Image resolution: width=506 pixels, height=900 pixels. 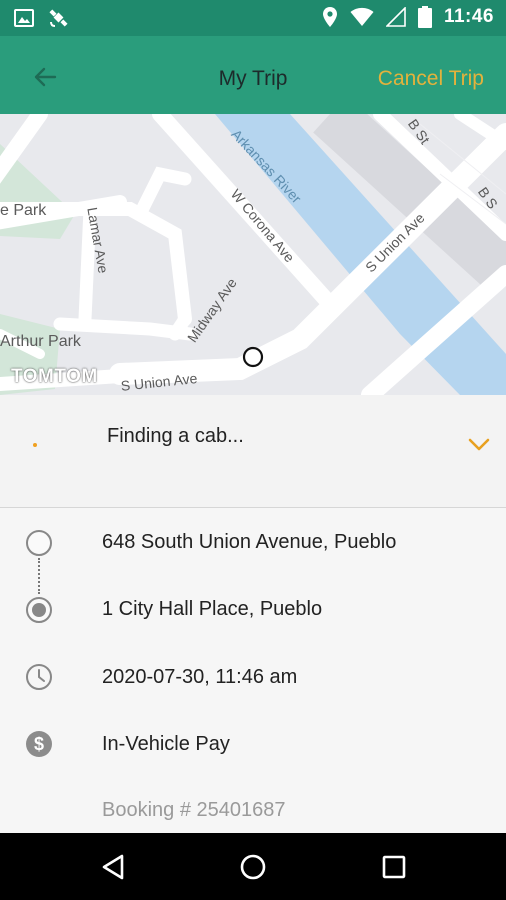 I want to click on route-connector, so click(x=39, y=576).